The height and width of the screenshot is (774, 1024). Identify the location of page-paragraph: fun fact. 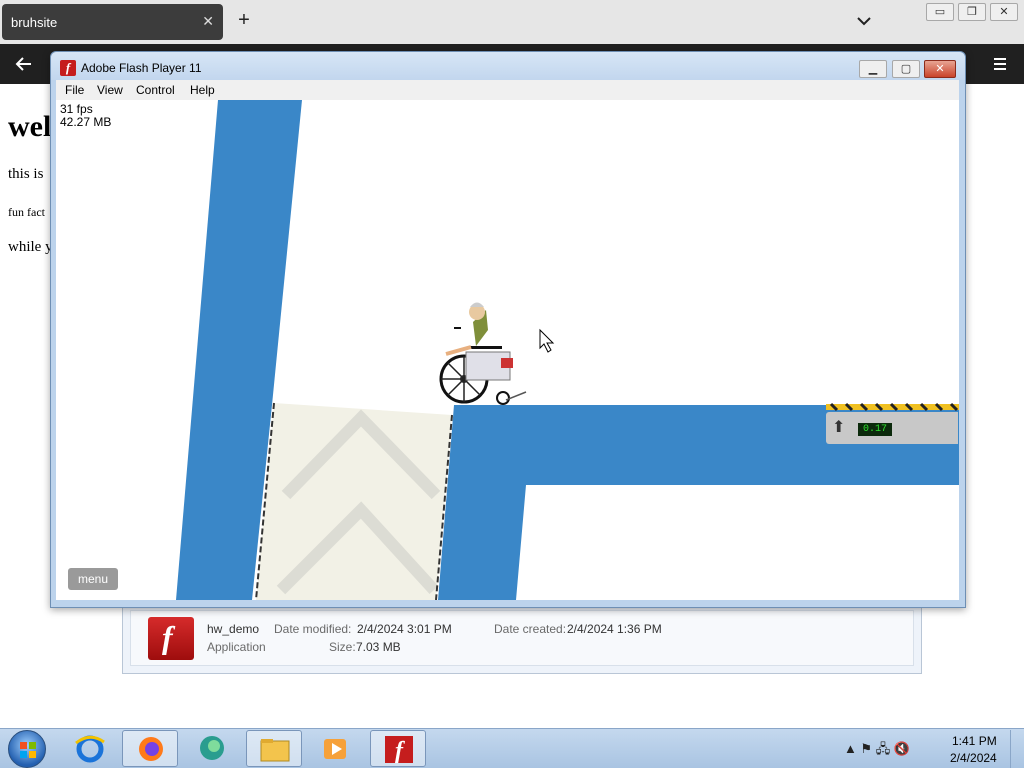
(26, 212).